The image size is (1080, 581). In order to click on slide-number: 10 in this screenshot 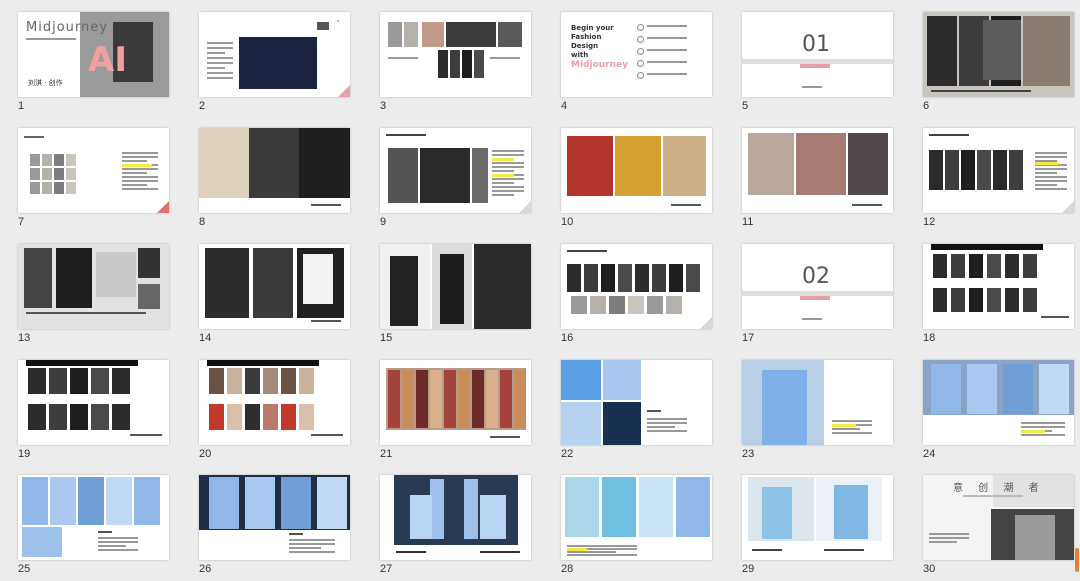, I will do `click(567, 222)`.